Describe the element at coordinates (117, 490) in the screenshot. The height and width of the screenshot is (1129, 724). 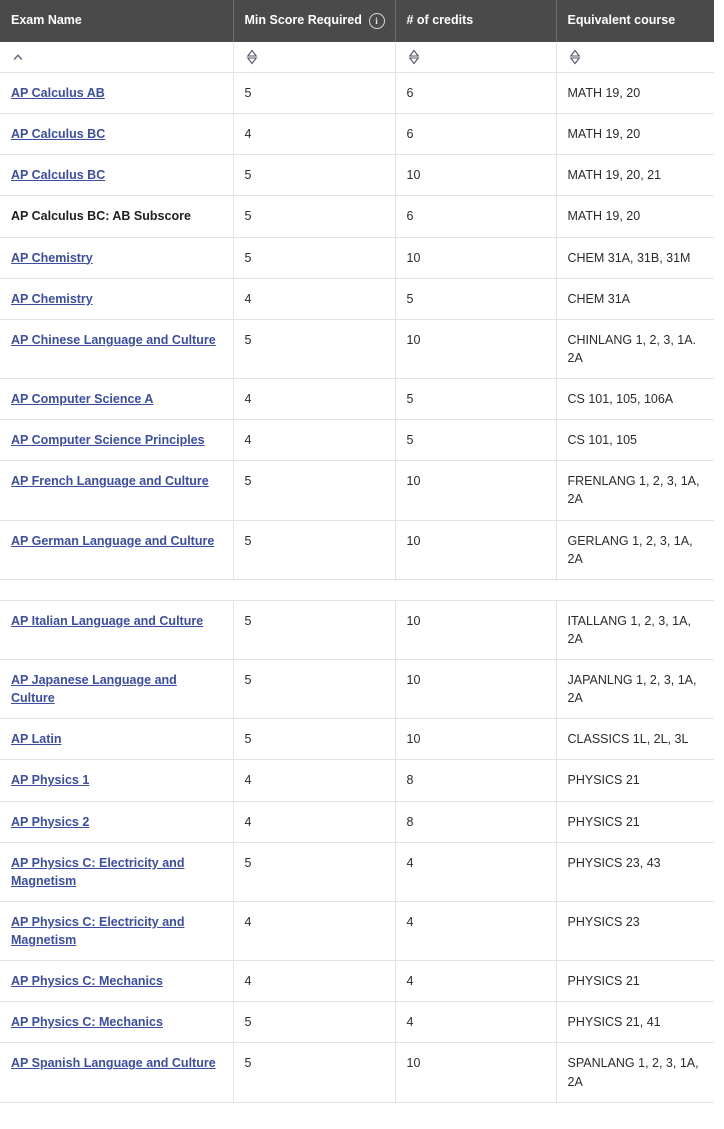
I see `cell-exam-name: AP French Language and Culture` at that location.